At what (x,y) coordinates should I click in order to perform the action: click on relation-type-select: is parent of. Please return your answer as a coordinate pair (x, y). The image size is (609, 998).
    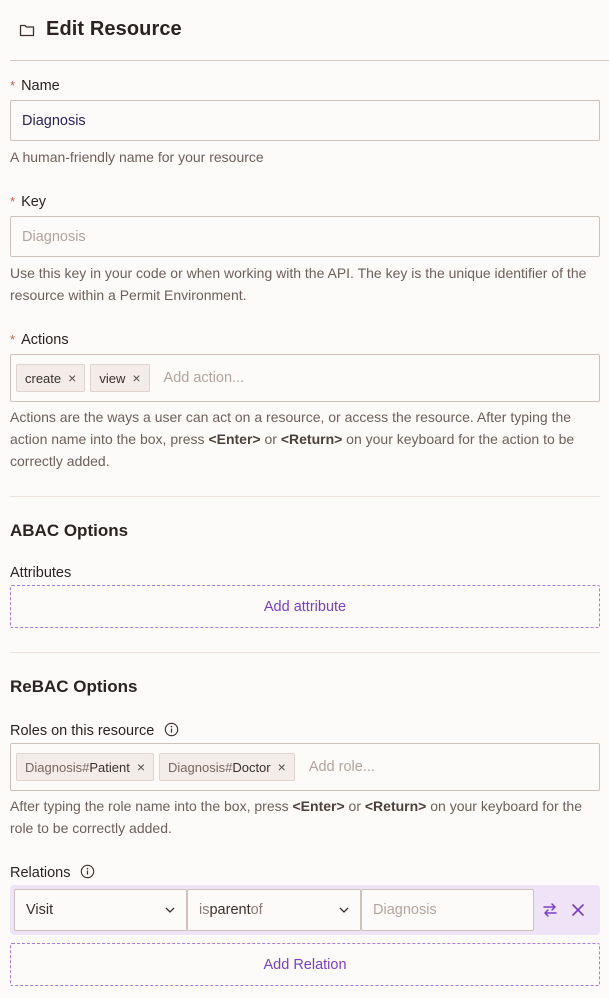
    Looking at the image, I should click on (274, 910).